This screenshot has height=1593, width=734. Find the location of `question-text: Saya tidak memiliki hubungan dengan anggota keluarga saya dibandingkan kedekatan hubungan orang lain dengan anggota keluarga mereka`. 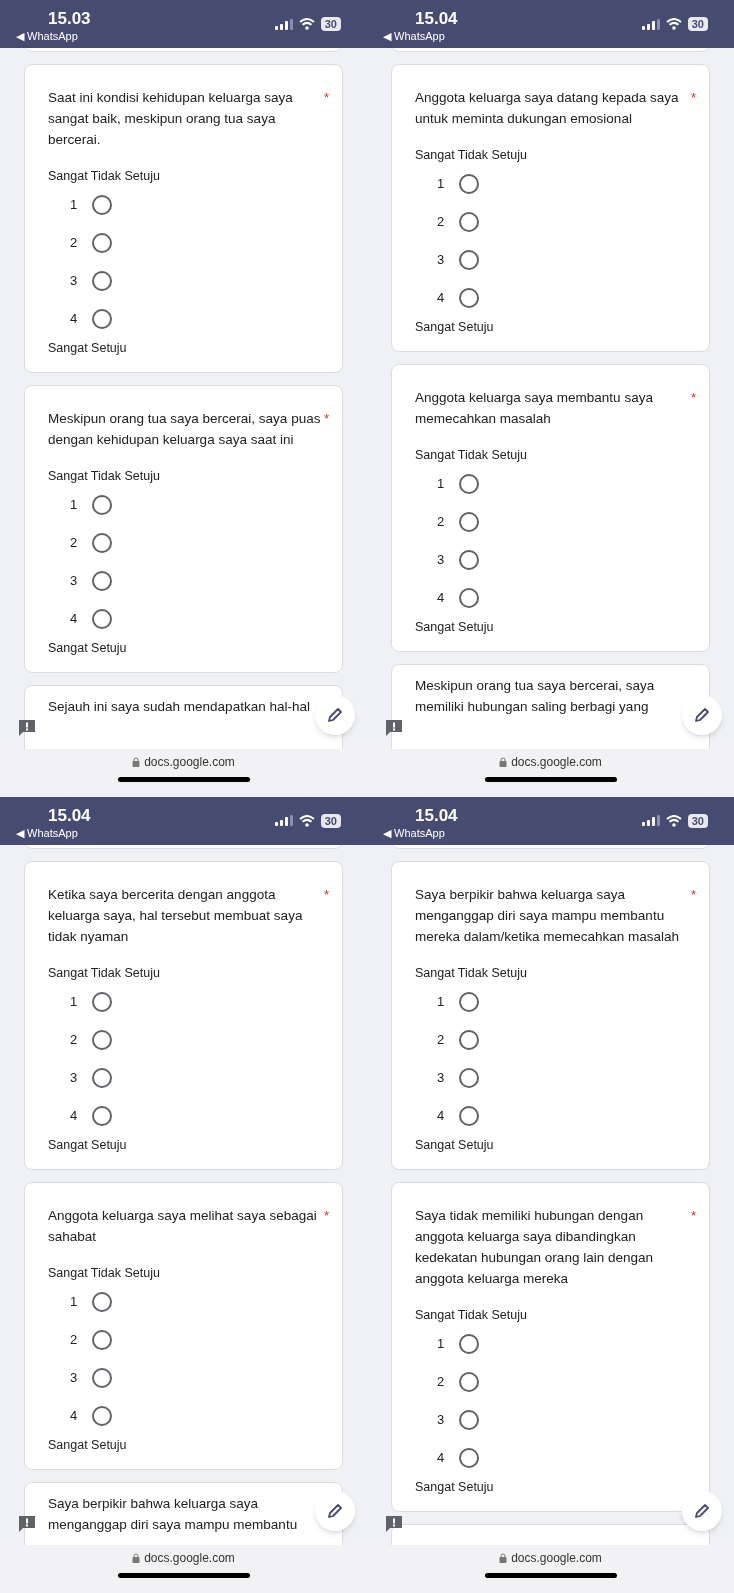

question-text: Saya tidak memiliki hubungan dengan anggota keluarga saya dibandingkan kedekatan hubungan orang lain dengan anggota keluarga mereka is located at coordinates (534, 1247).